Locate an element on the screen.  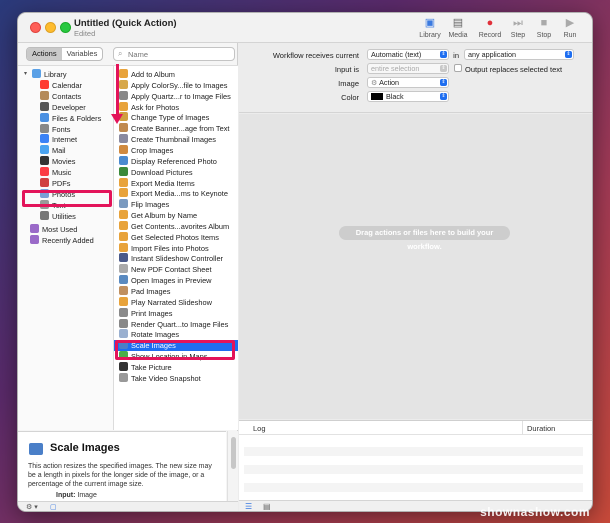
action-item: Display Referenced Photo is located at coordinates (176, 161).